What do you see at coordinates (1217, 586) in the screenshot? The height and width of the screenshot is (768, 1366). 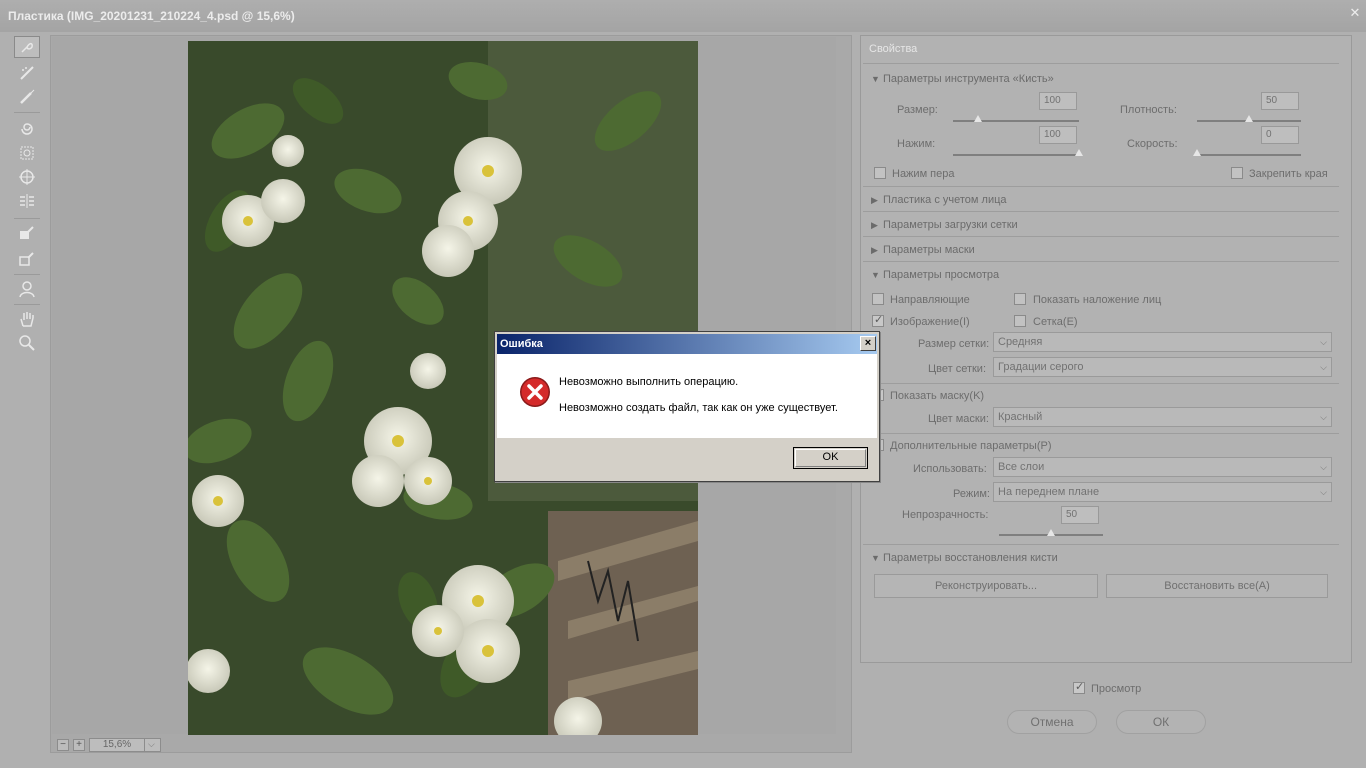 I see `restore-all-button: Восстановить все(A)` at bounding box center [1217, 586].